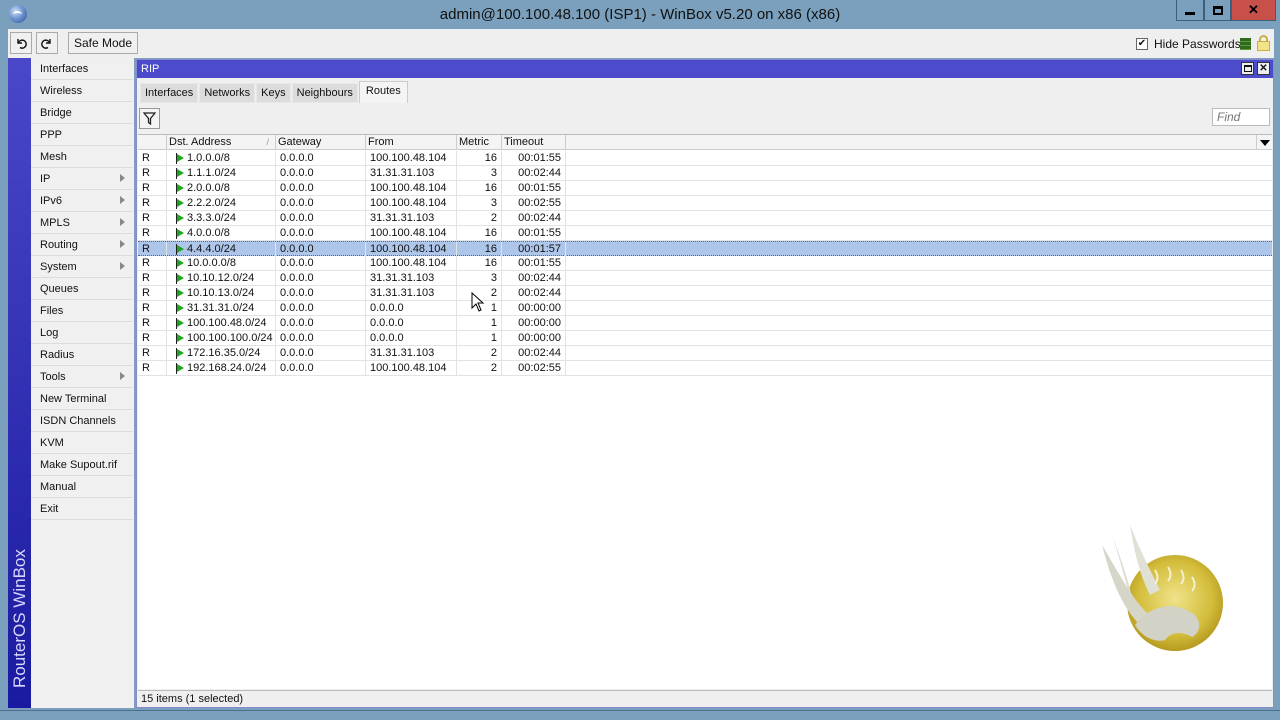  I want to click on close-button: ✕, so click(1253, 10).